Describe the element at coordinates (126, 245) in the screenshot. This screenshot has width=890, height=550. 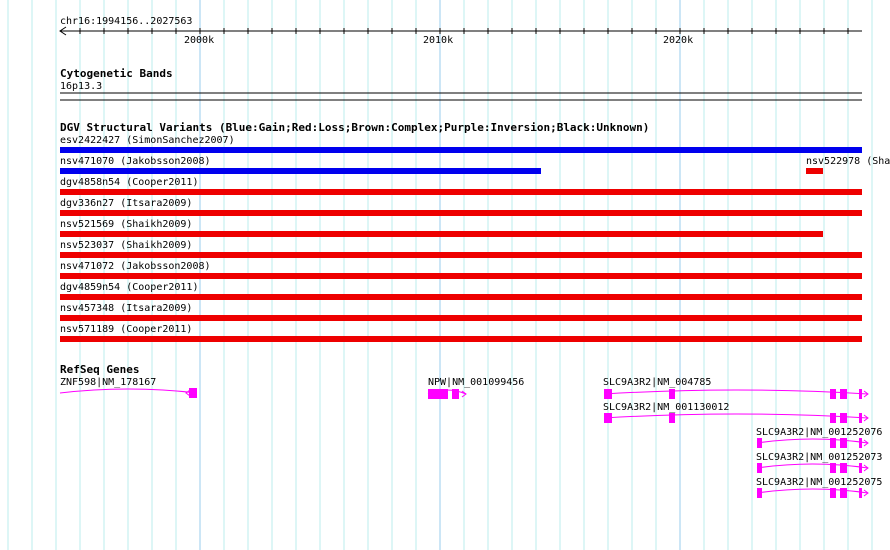
I see `variant-label: nsv523037 (Shaikh2009)` at that location.